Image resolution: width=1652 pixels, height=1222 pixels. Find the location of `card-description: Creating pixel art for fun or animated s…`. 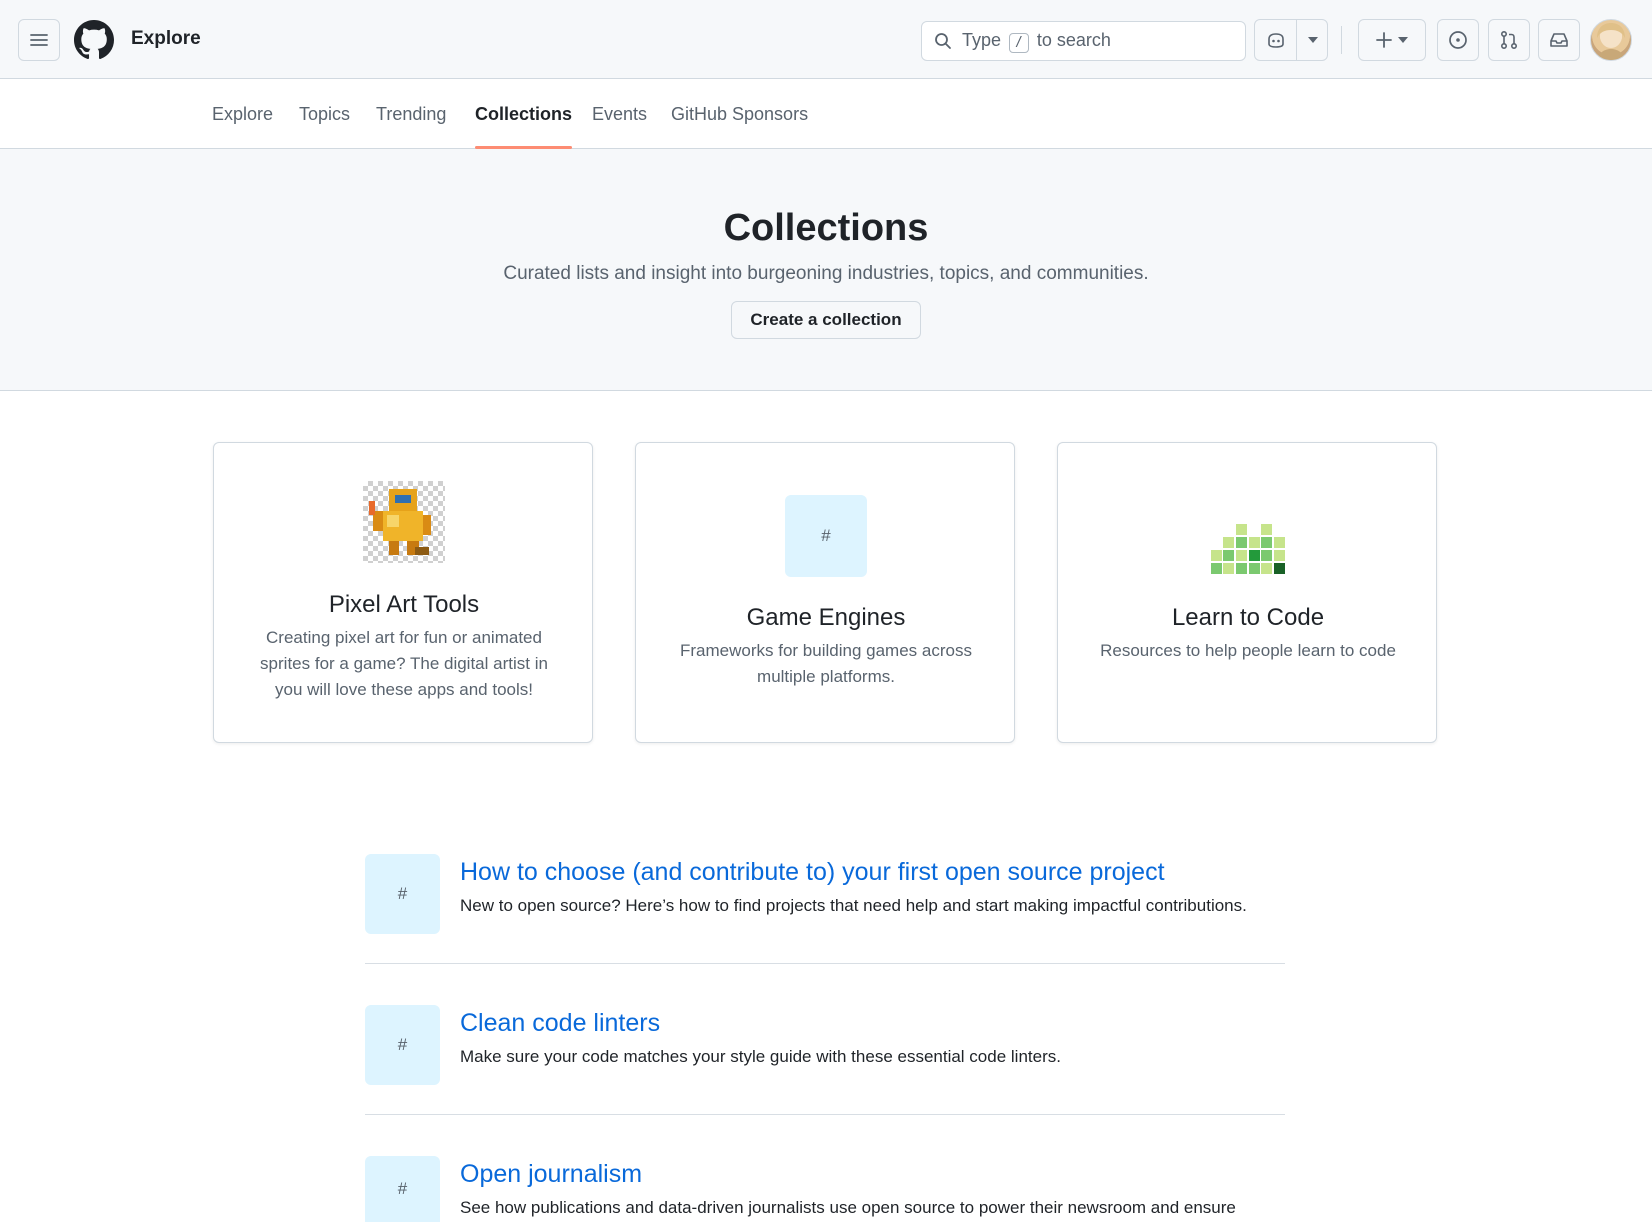

card-description: Creating pixel art for fun or animated s… is located at coordinates (404, 663).